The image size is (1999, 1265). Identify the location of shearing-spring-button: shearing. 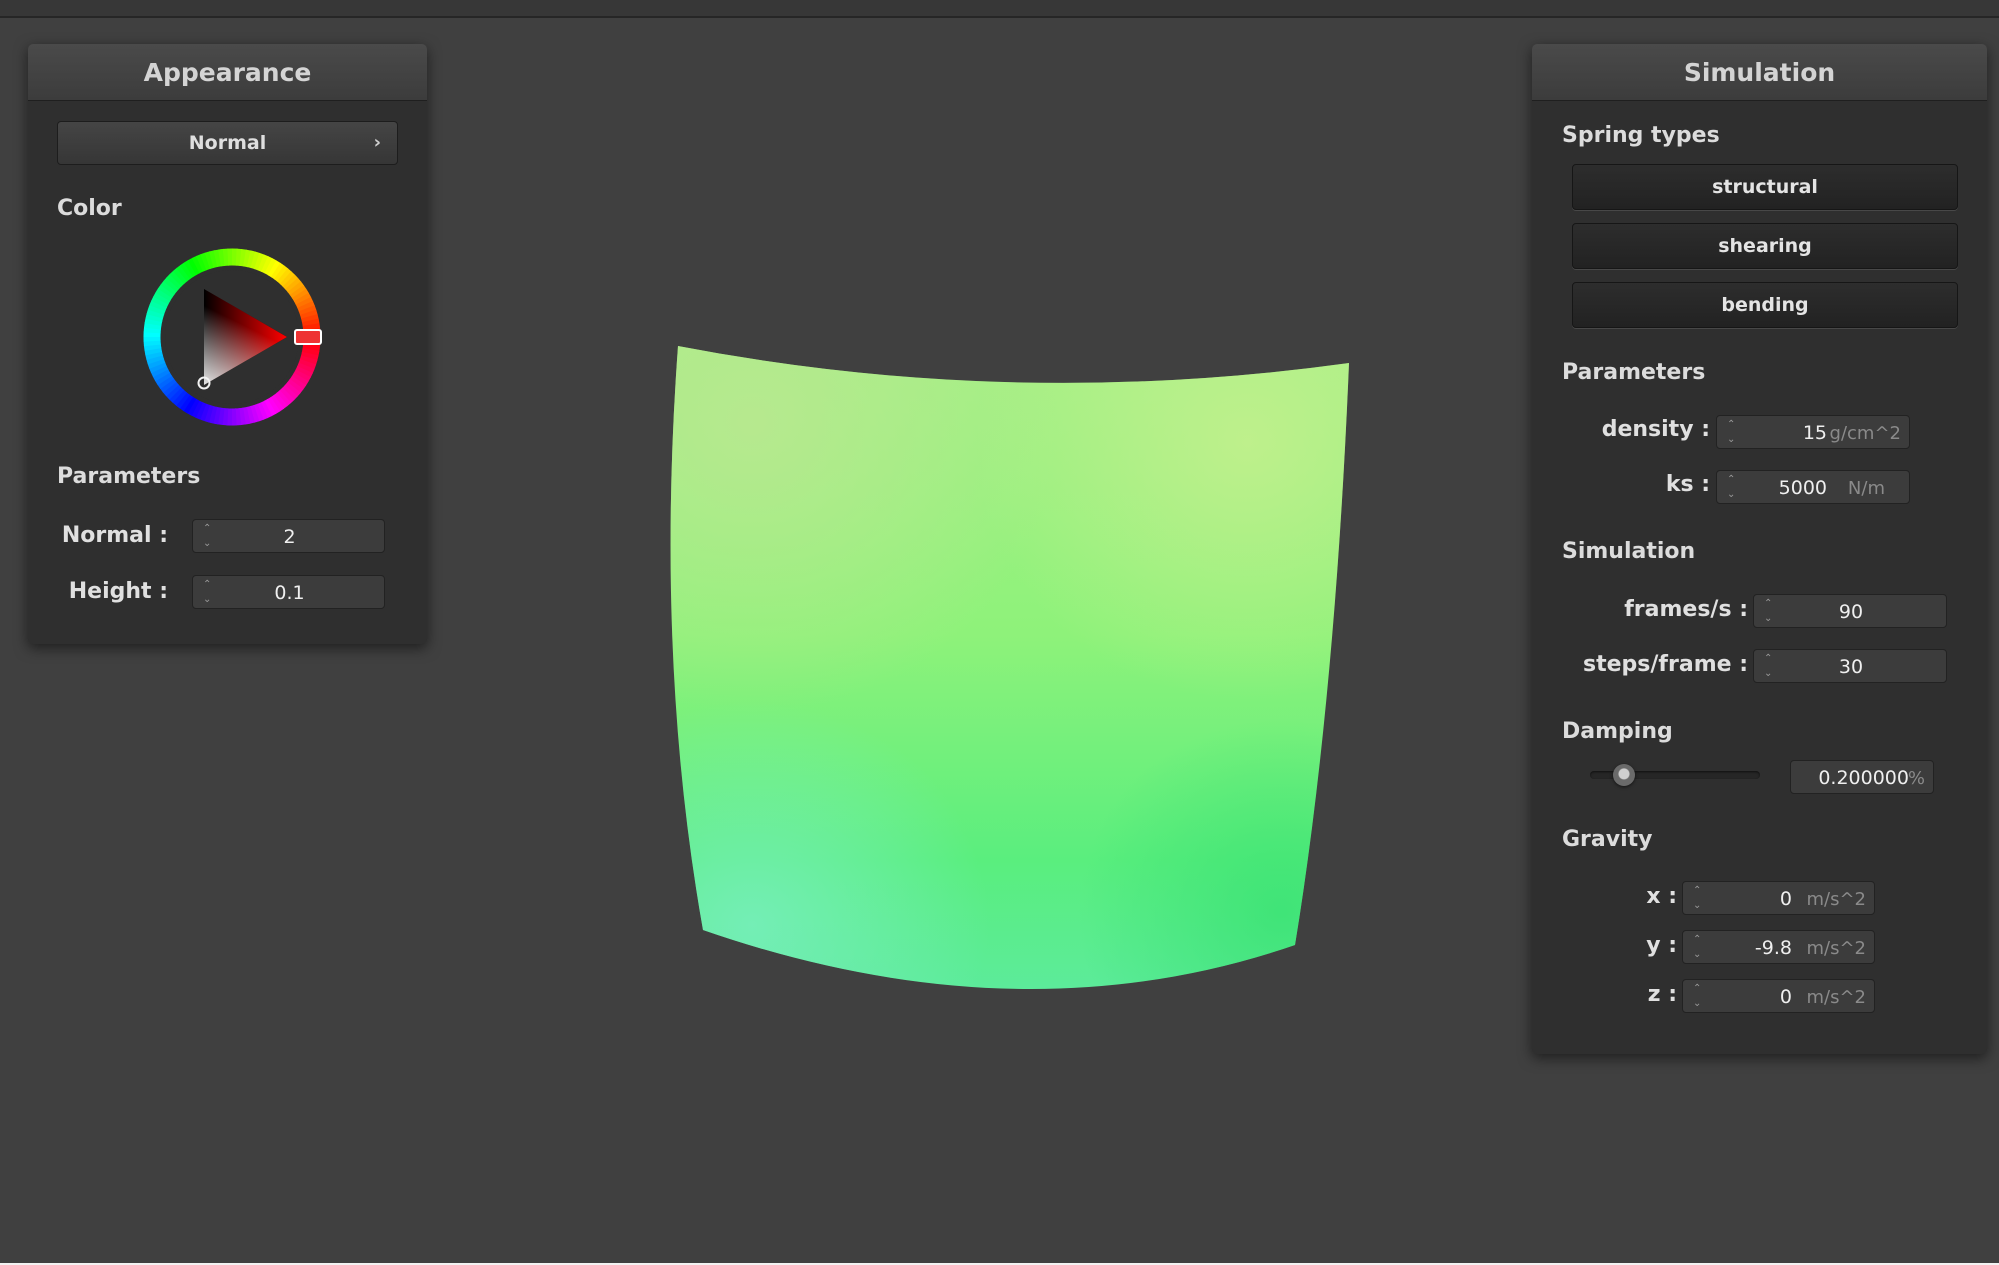
(1765, 246).